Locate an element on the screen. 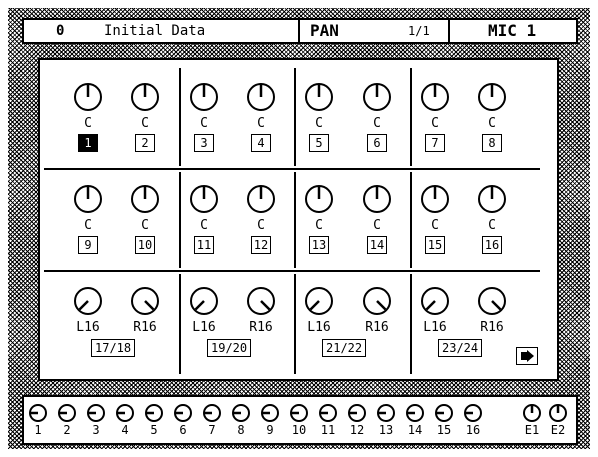  mini-pan-knob-e2 is located at coordinates (558, 413).